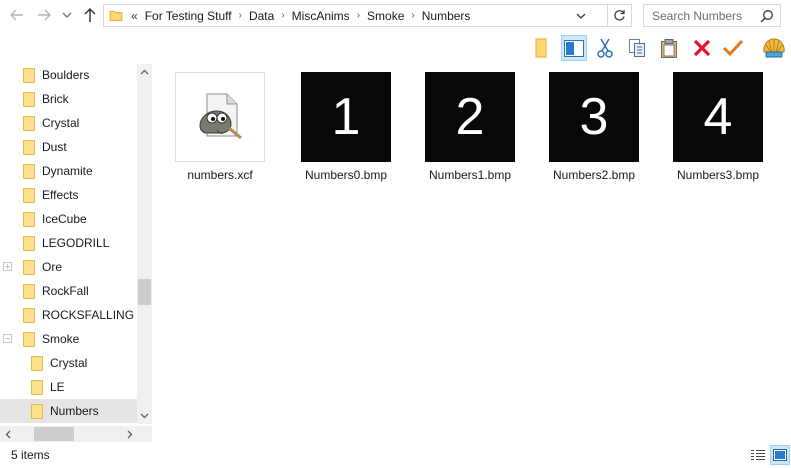 The image size is (791, 468). I want to click on thumbnail-digit: 3, so click(594, 117).